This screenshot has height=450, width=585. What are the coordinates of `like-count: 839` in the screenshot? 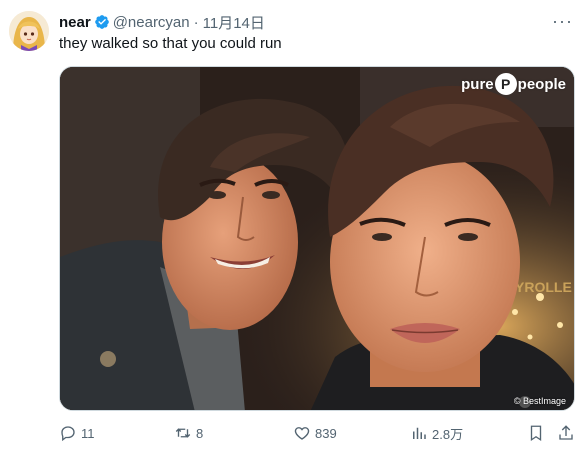 It's located at (326, 433).